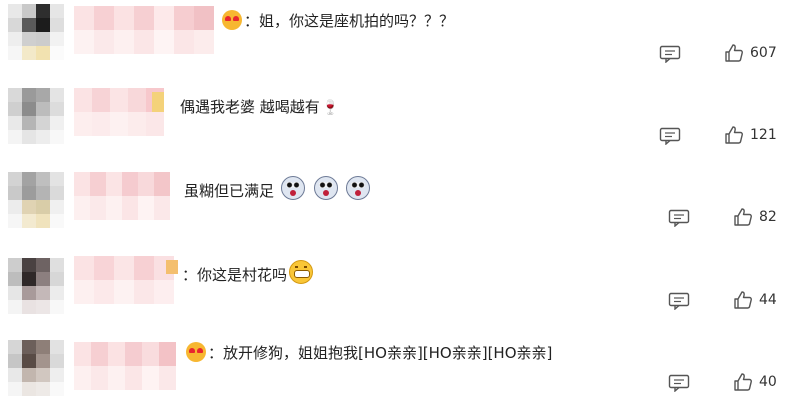  What do you see at coordinates (330, 108) in the screenshot?
I see `wine-glass-icon: 🍷` at bounding box center [330, 108].